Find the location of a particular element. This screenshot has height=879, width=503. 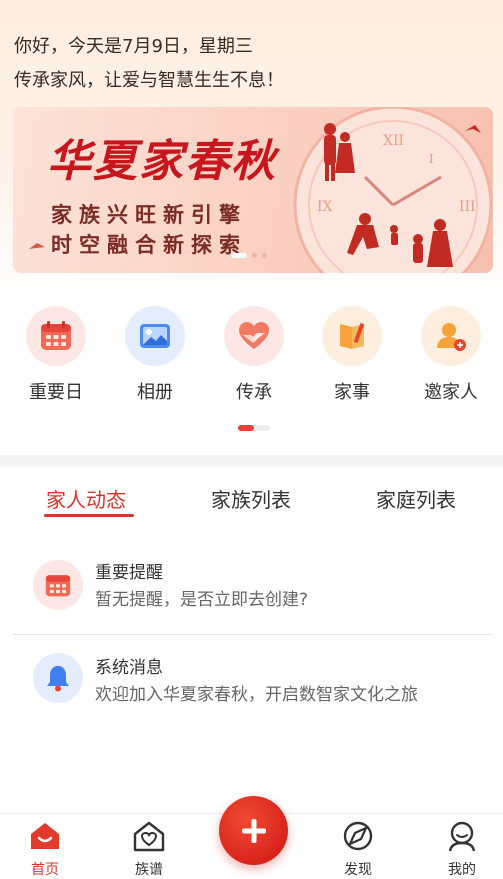

invite-user-icon is located at coordinates (451, 336).